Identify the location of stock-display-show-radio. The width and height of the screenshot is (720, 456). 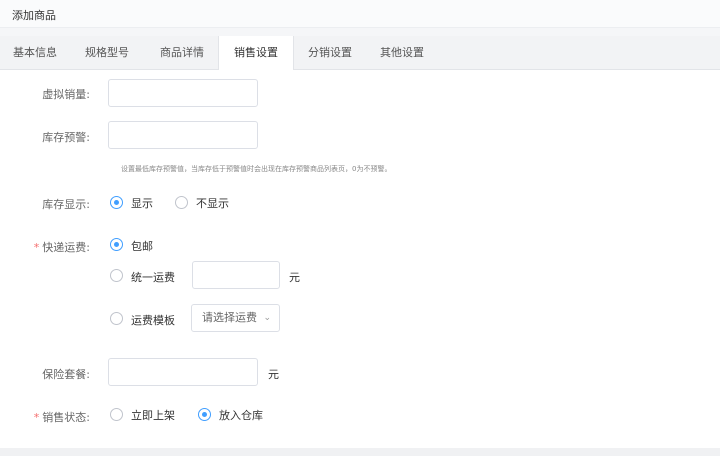
(116, 202).